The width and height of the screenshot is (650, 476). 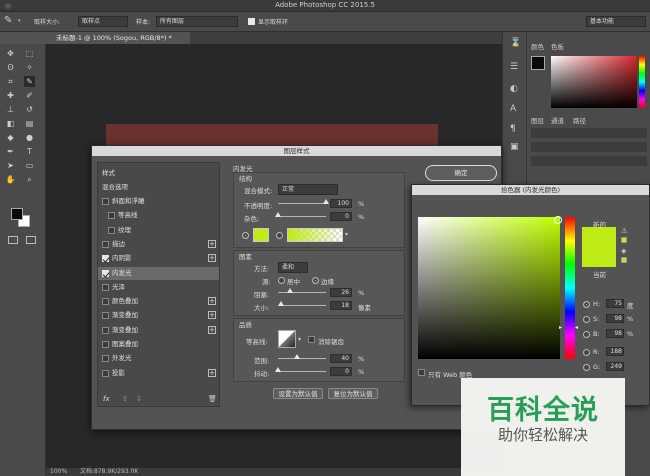 What do you see at coordinates (594, 82) in the screenshot?
I see `color-panel-field` at bounding box center [594, 82].